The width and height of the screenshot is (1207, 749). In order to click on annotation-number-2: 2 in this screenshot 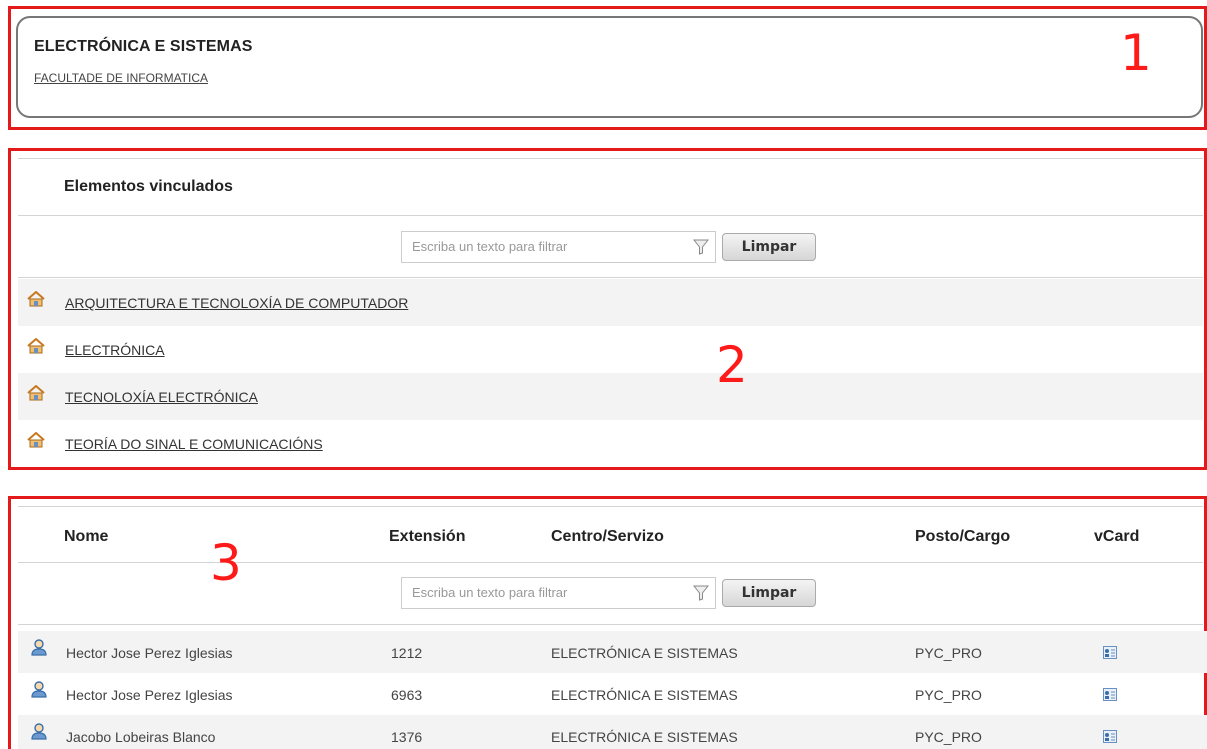, I will do `click(732, 365)`.